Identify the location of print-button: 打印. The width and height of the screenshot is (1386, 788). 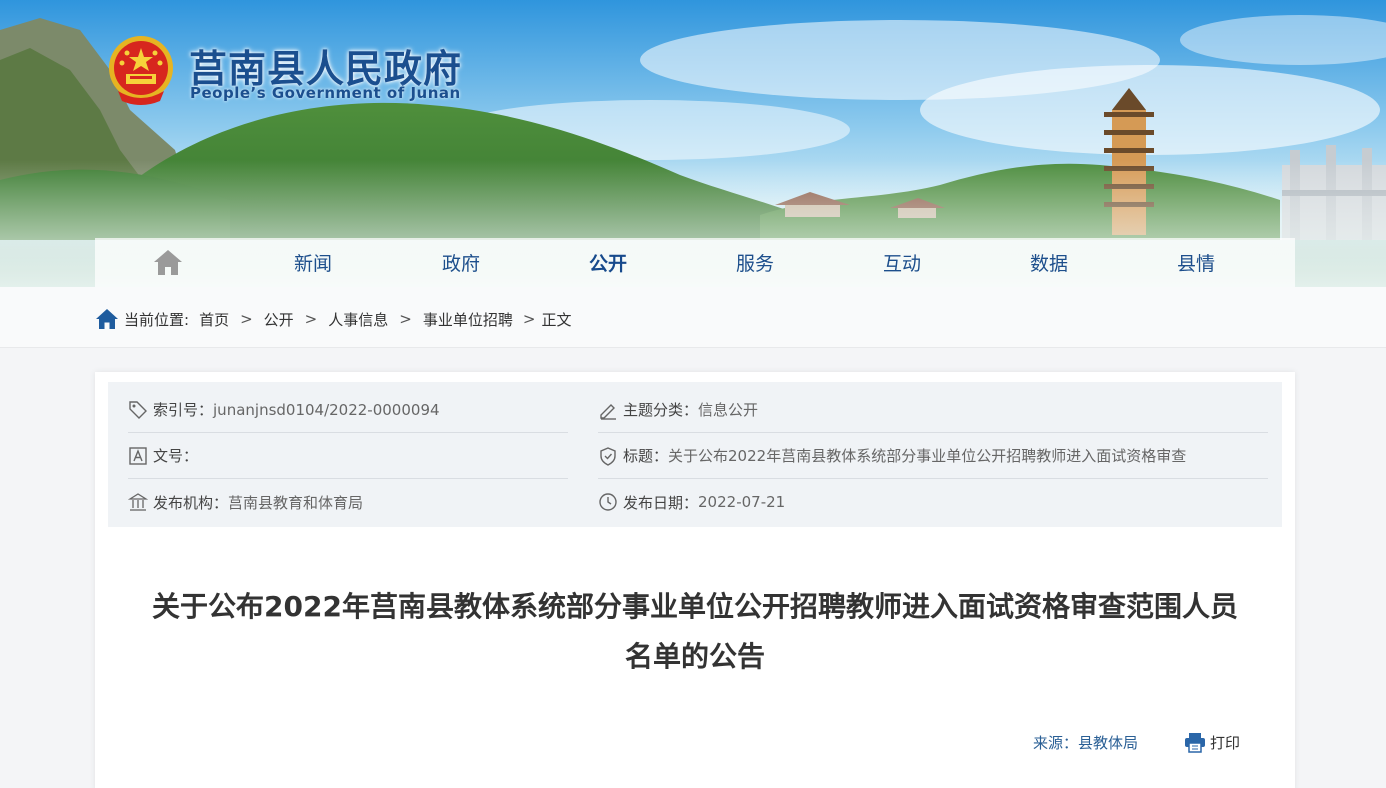
(1212, 742).